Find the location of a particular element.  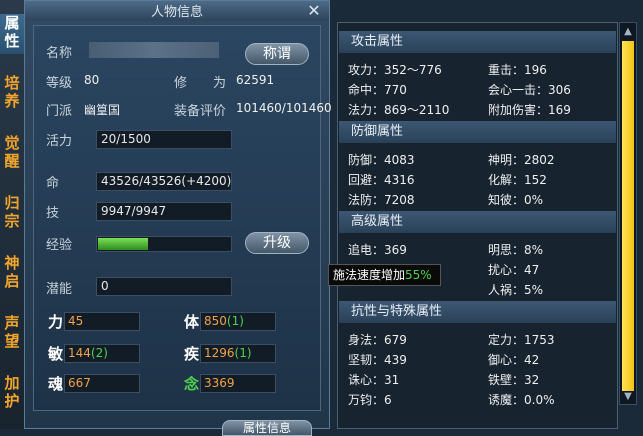

cultivation-value: 62591 is located at coordinates (255, 80).